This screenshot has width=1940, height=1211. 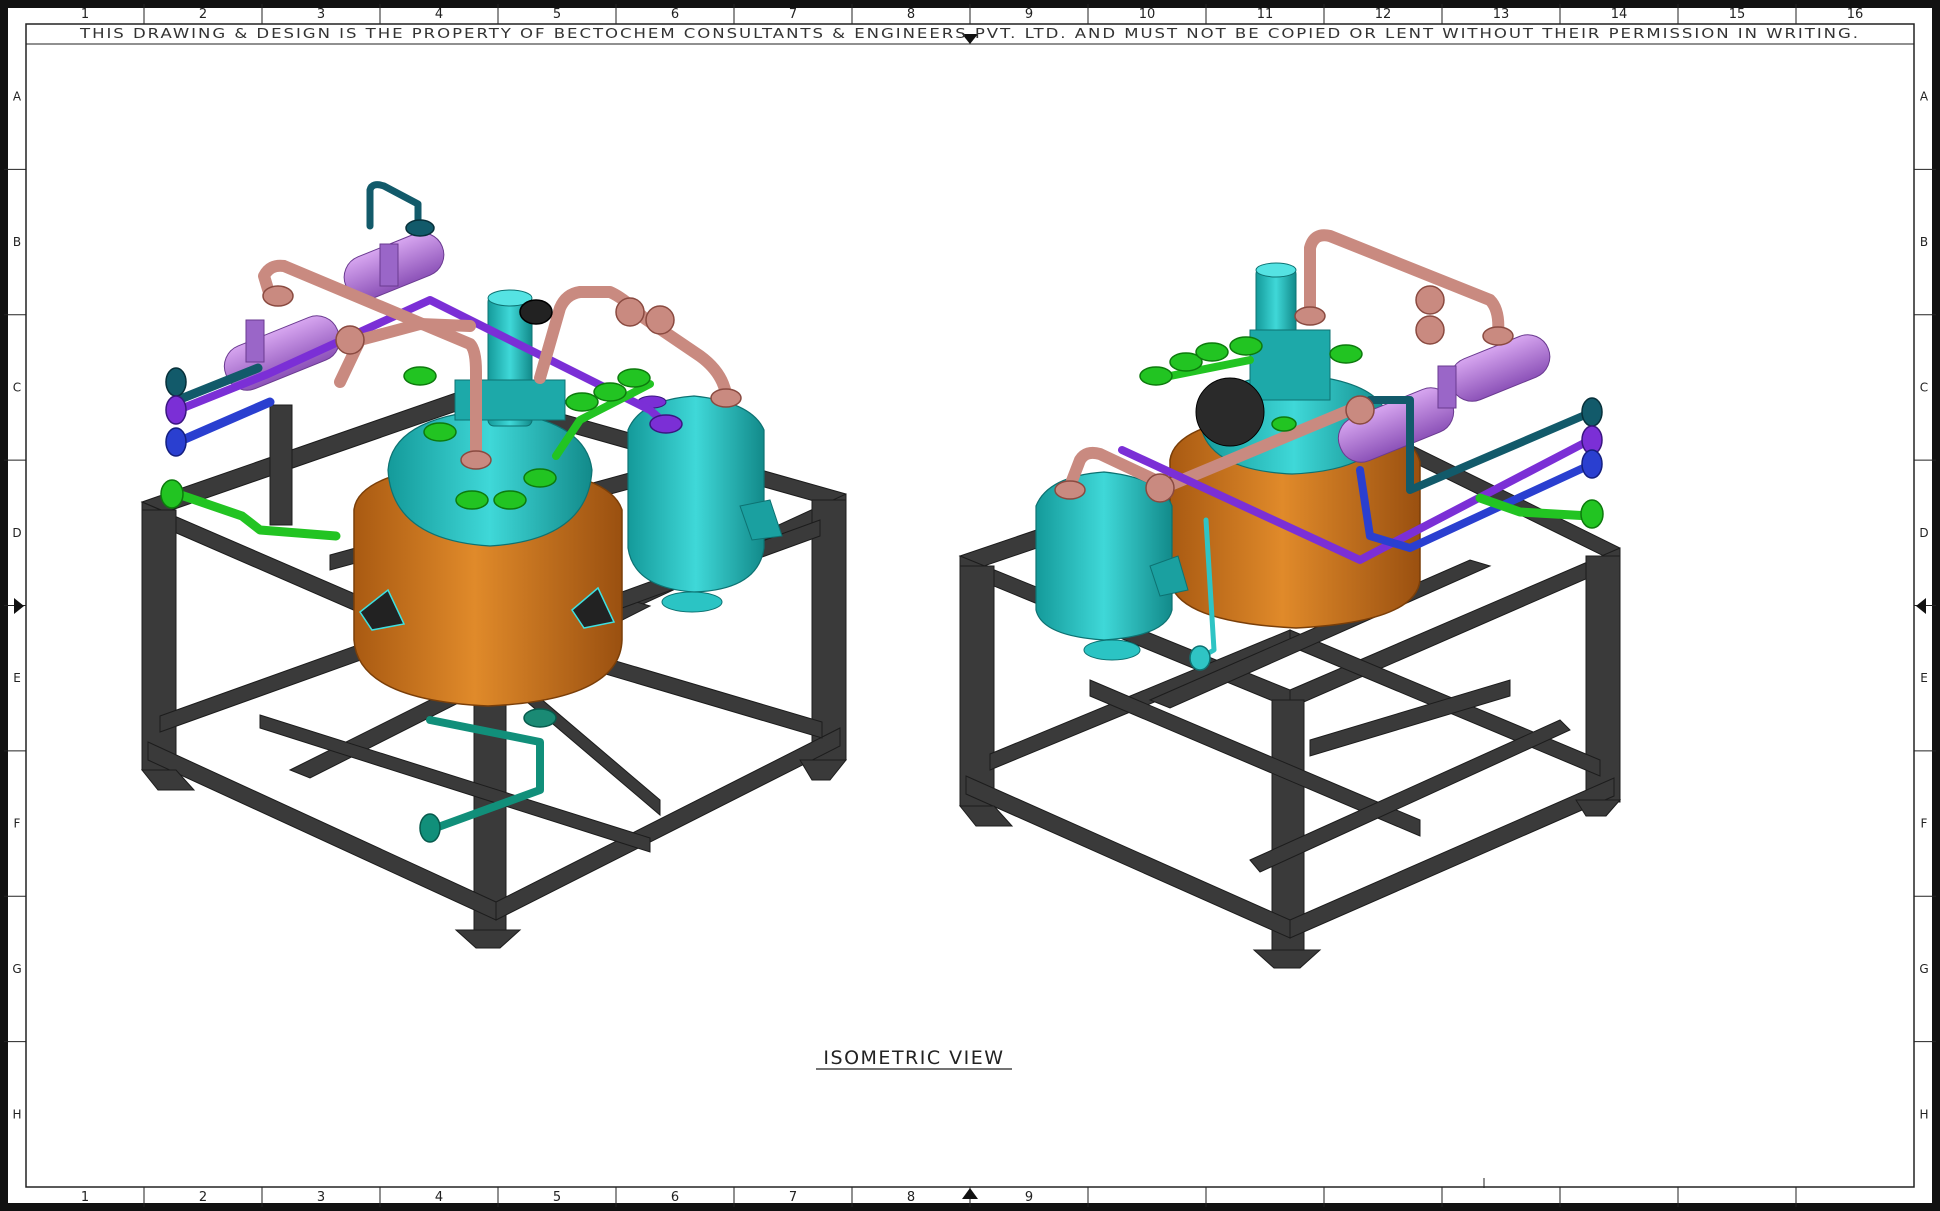 I want to click on column-label: 11, so click(x=1265, y=14).